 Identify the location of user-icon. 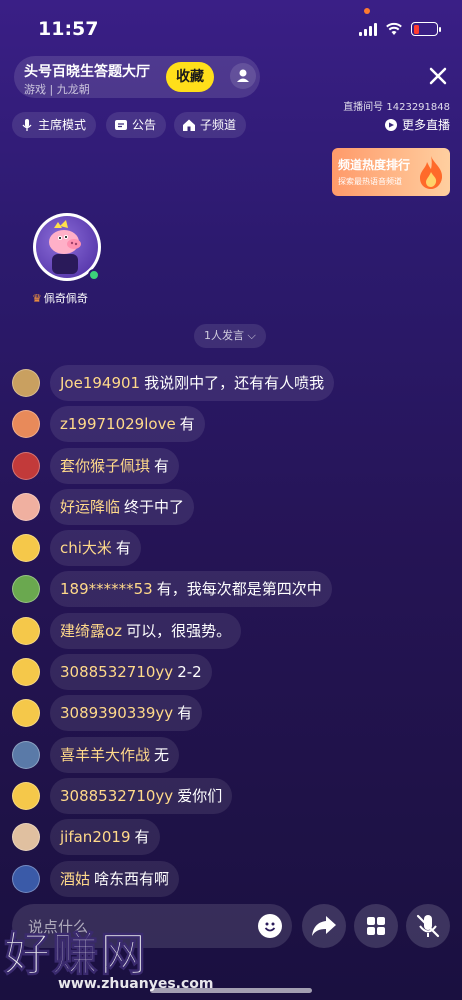
(243, 75).